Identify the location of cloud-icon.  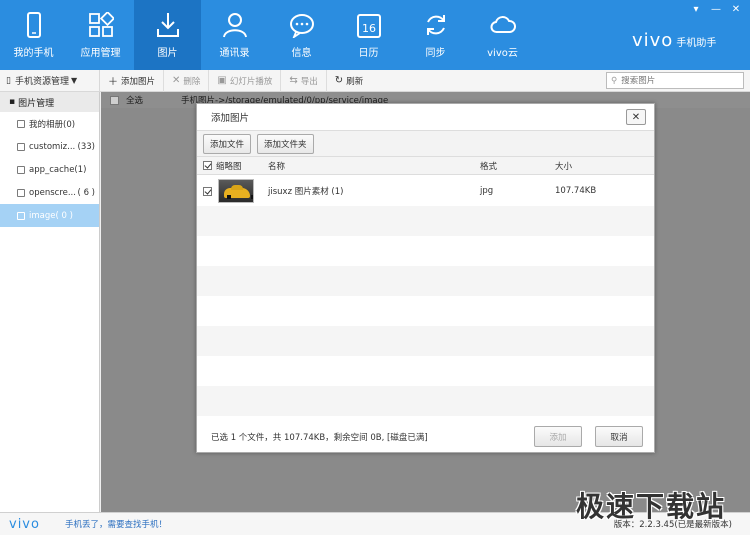
(502, 24).